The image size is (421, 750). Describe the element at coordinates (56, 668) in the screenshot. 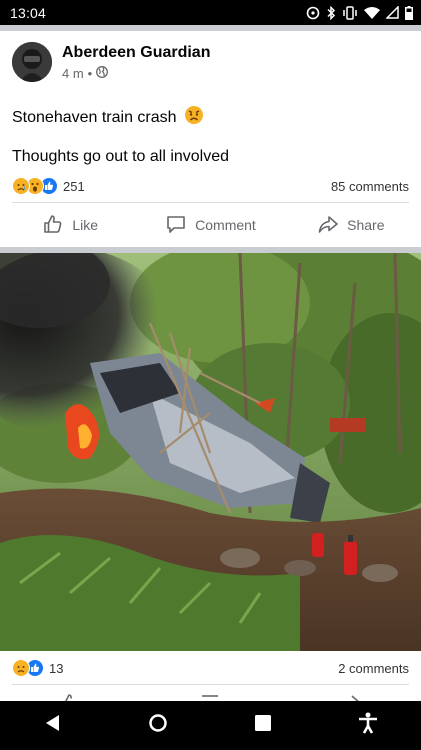

I see `post2-reaction-count: 13` at that location.